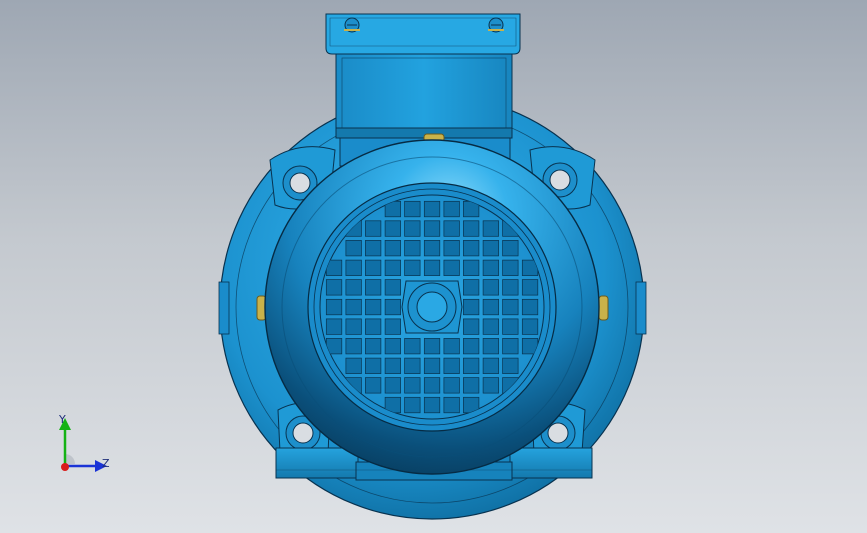 This screenshot has width=867, height=533. I want to click on origin-dot, so click(65, 467).